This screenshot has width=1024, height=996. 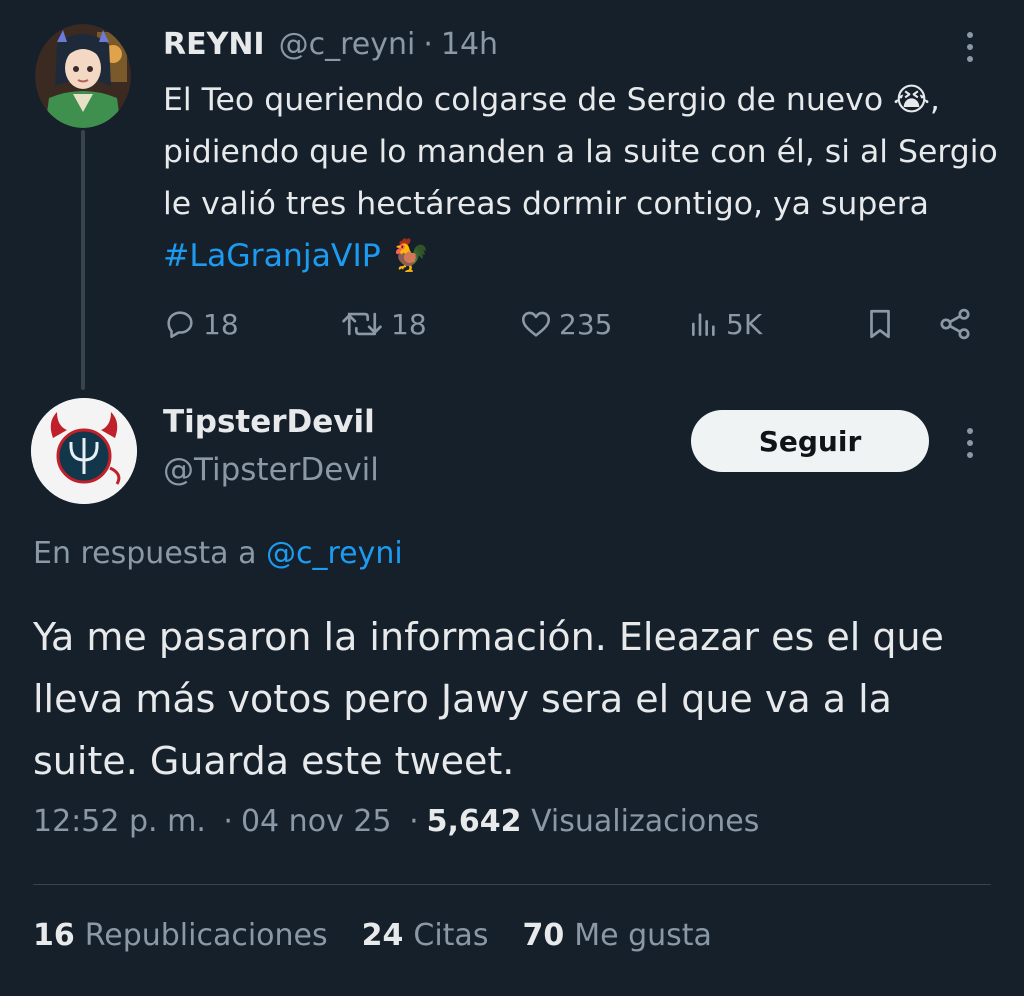 I want to click on like-count: 235, so click(x=586, y=324).